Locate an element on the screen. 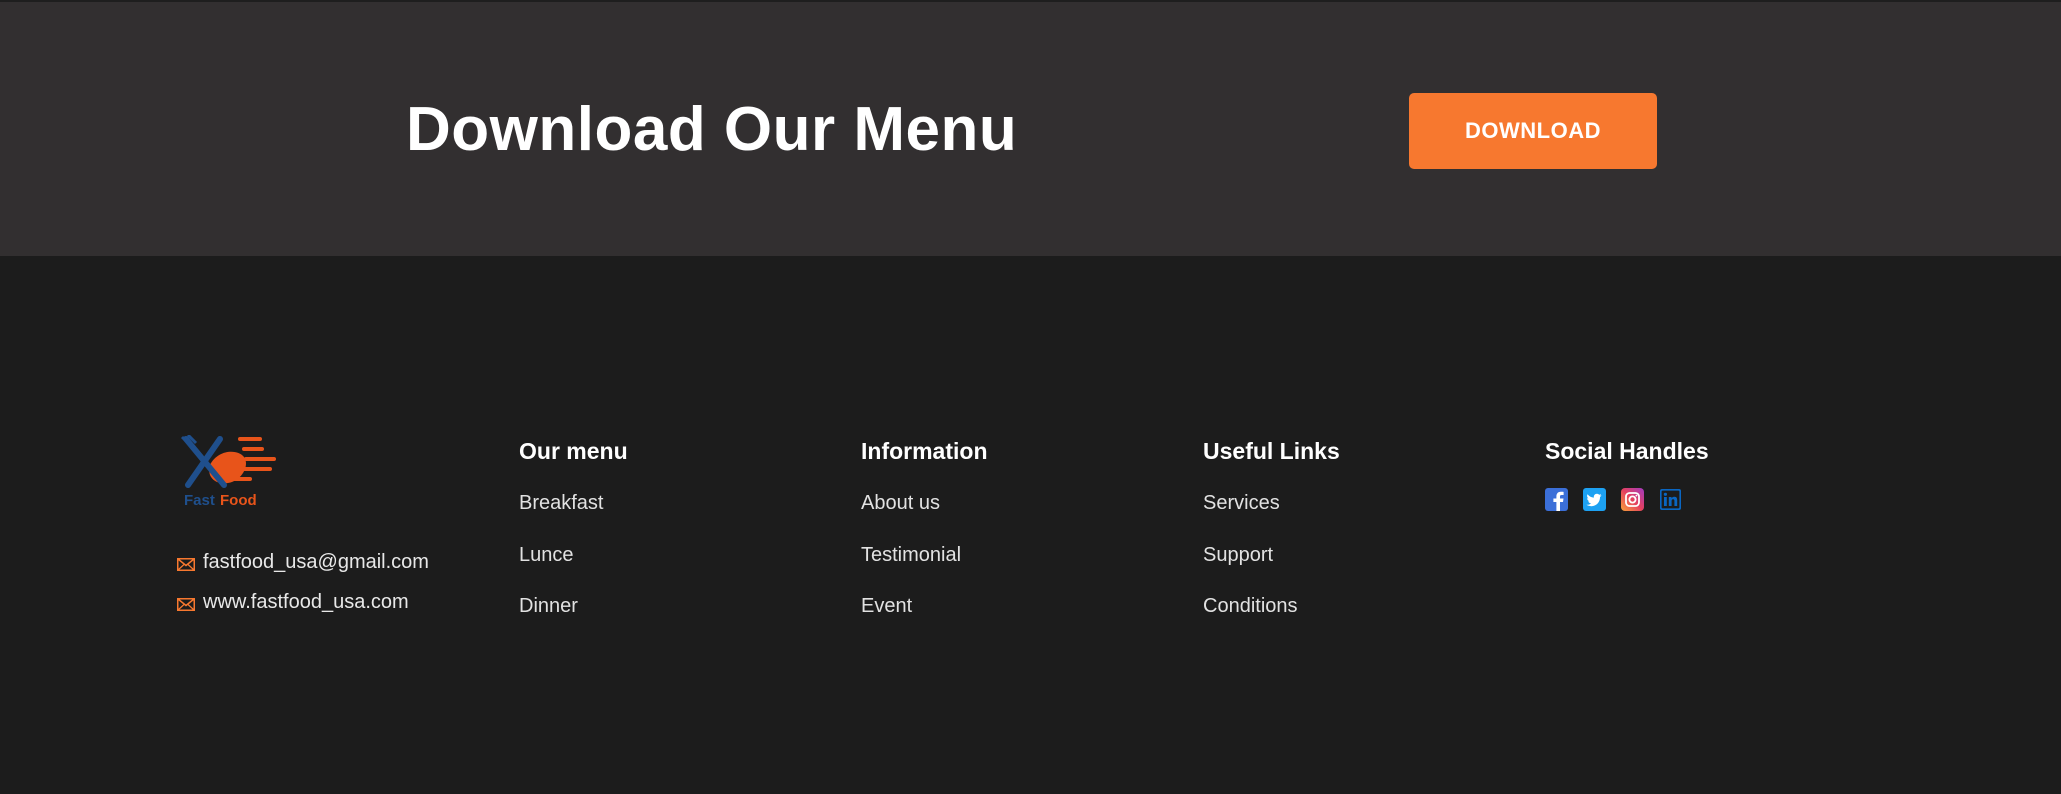  footer-link-breakfast: Breakfast is located at coordinates (561, 503).